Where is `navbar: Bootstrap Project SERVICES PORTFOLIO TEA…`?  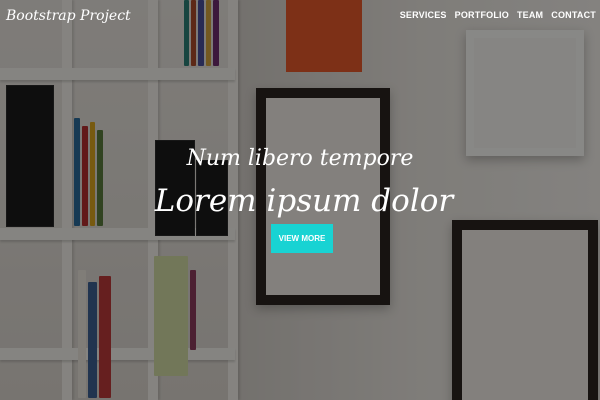 navbar: Bootstrap Project SERVICES PORTFOLIO TEA… is located at coordinates (300, 16).